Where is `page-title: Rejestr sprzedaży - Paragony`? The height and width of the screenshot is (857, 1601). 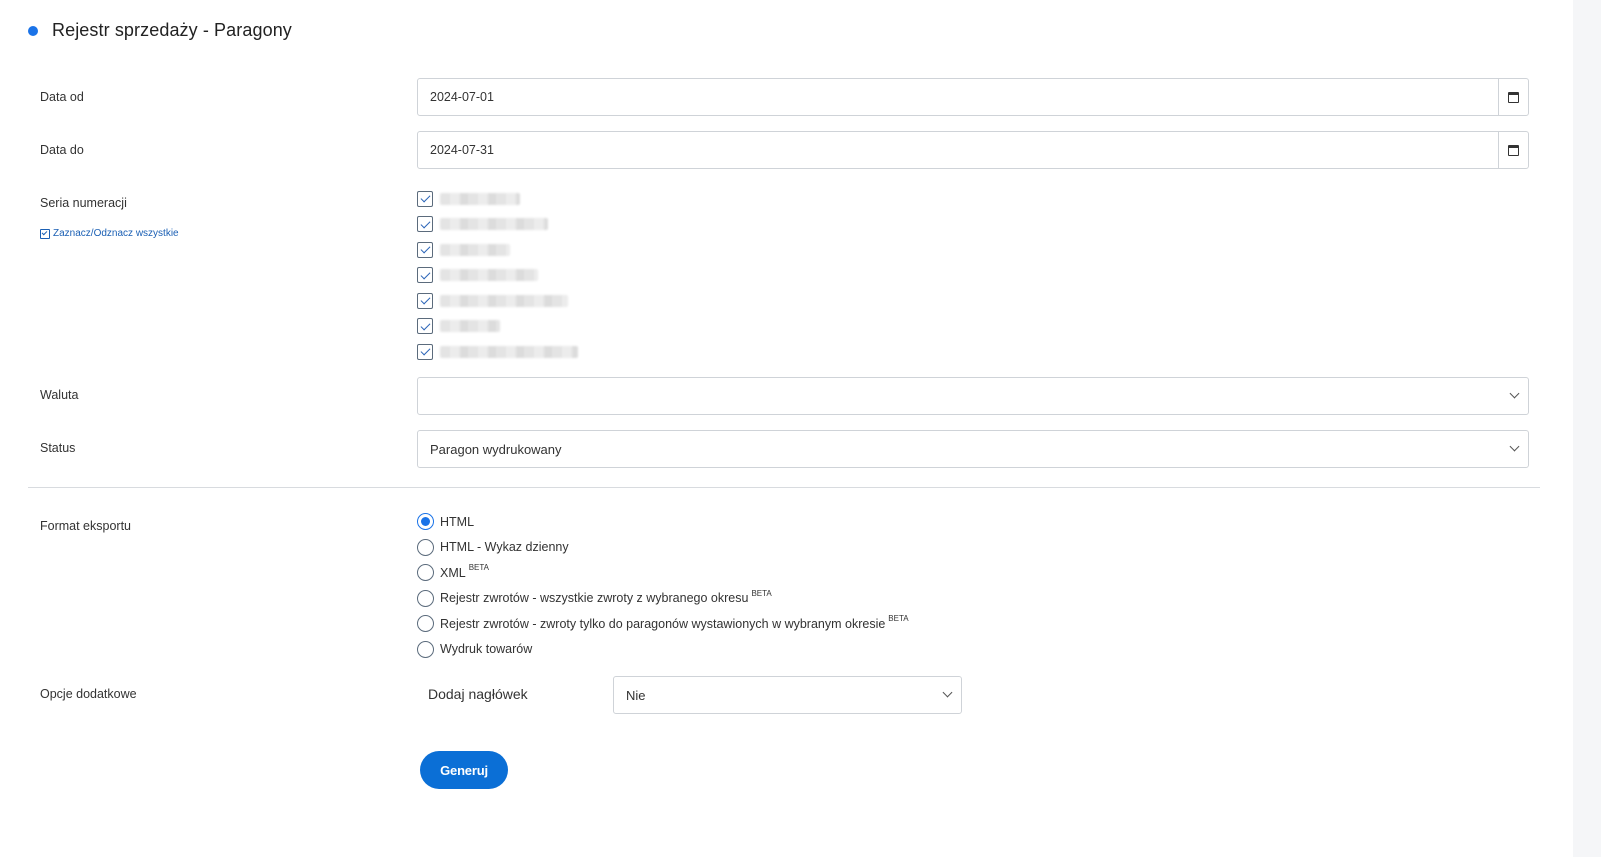
page-title: Rejestr sprzedaży - Paragony is located at coordinates (172, 30).